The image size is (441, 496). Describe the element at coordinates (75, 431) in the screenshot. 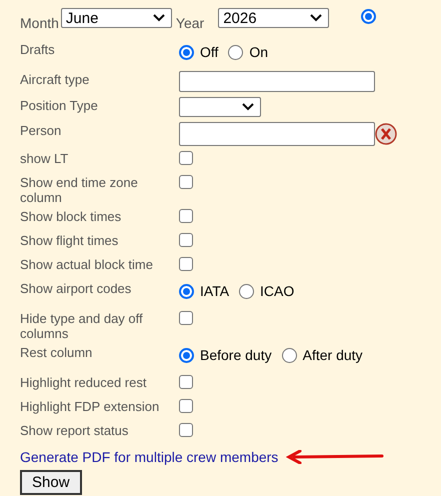

I see `field-label: Show report status` at that location.